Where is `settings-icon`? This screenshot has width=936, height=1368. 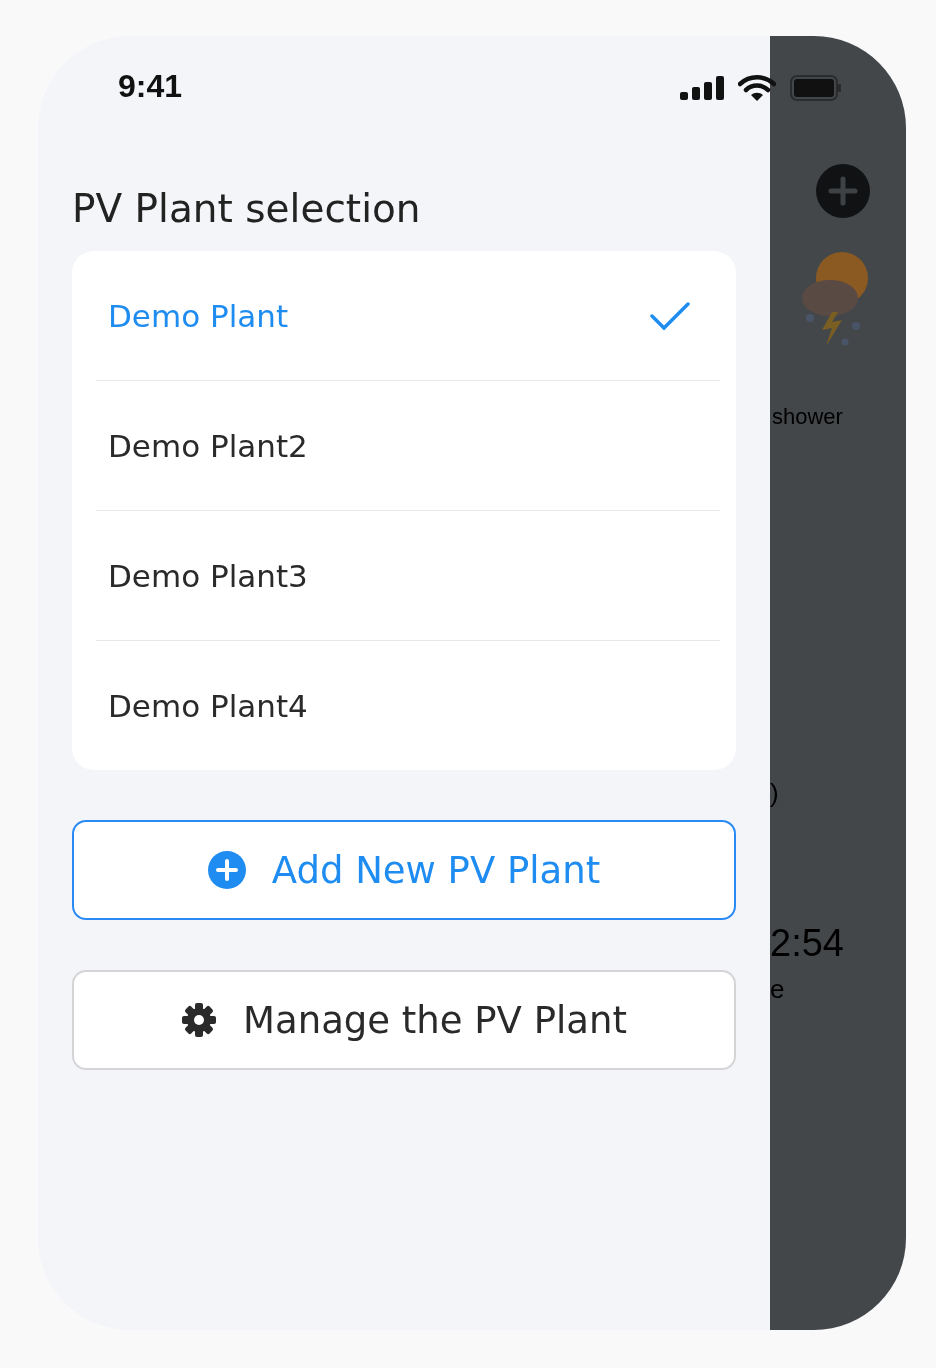 settings-icon is located at coordinates (199, 1020).